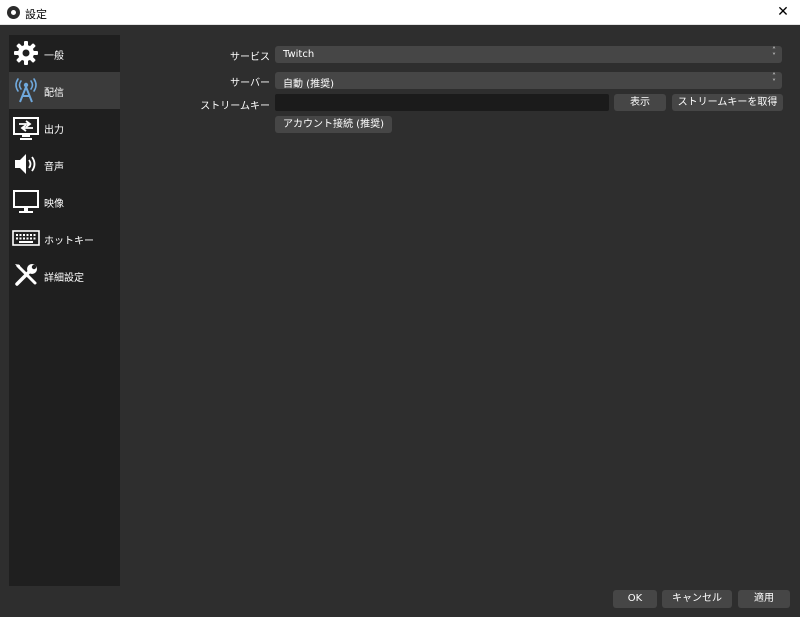 The width and height of the screenshot is (800, 617). I want to click on sidebar-item-hotkeys: ホットキー, so click(64, 238).